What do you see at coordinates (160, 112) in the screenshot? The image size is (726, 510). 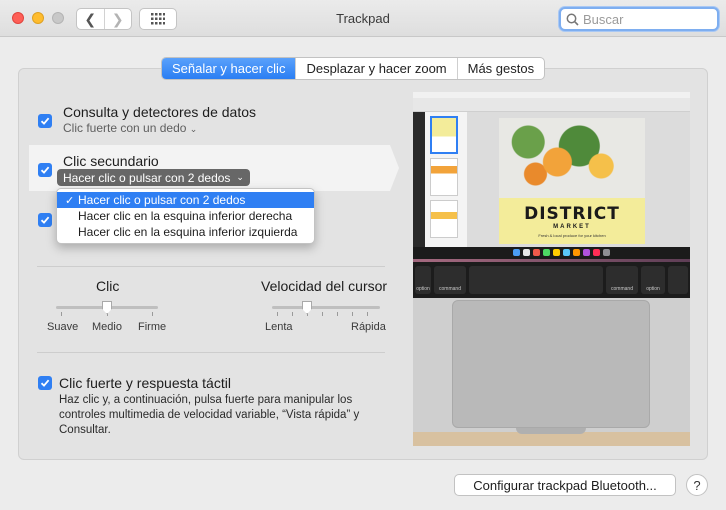 I see `lookup-title: Consulta y detectores de datos` at bounding box center [160, 112].